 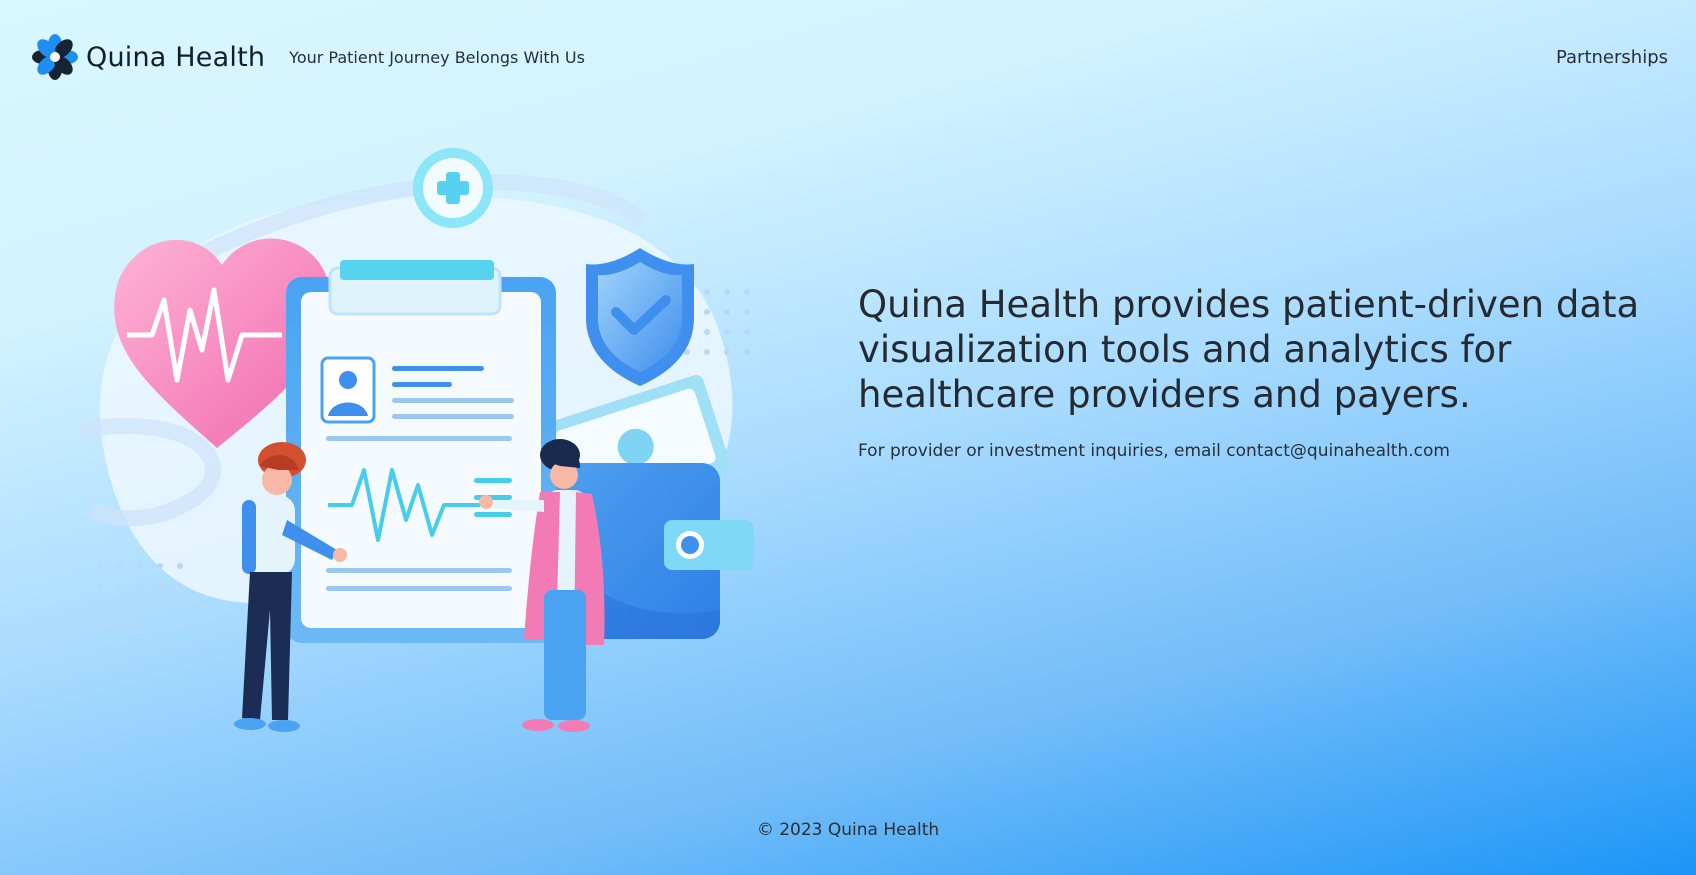 What do you see at coordinates (176, 57) in the screenshot?
I see `brand-name: Quina Health` at bounding box center [176, 57].